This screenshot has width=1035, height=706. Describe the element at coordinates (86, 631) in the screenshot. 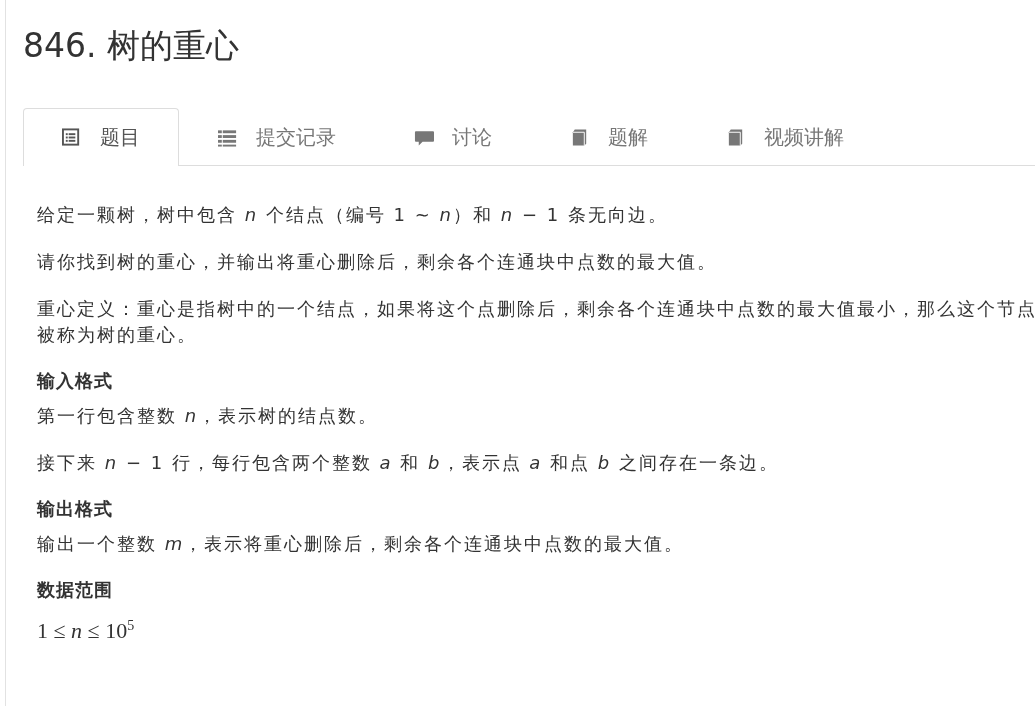

I see `formula: 1 ≤ n ≤ 10$^{5}$` at that location.